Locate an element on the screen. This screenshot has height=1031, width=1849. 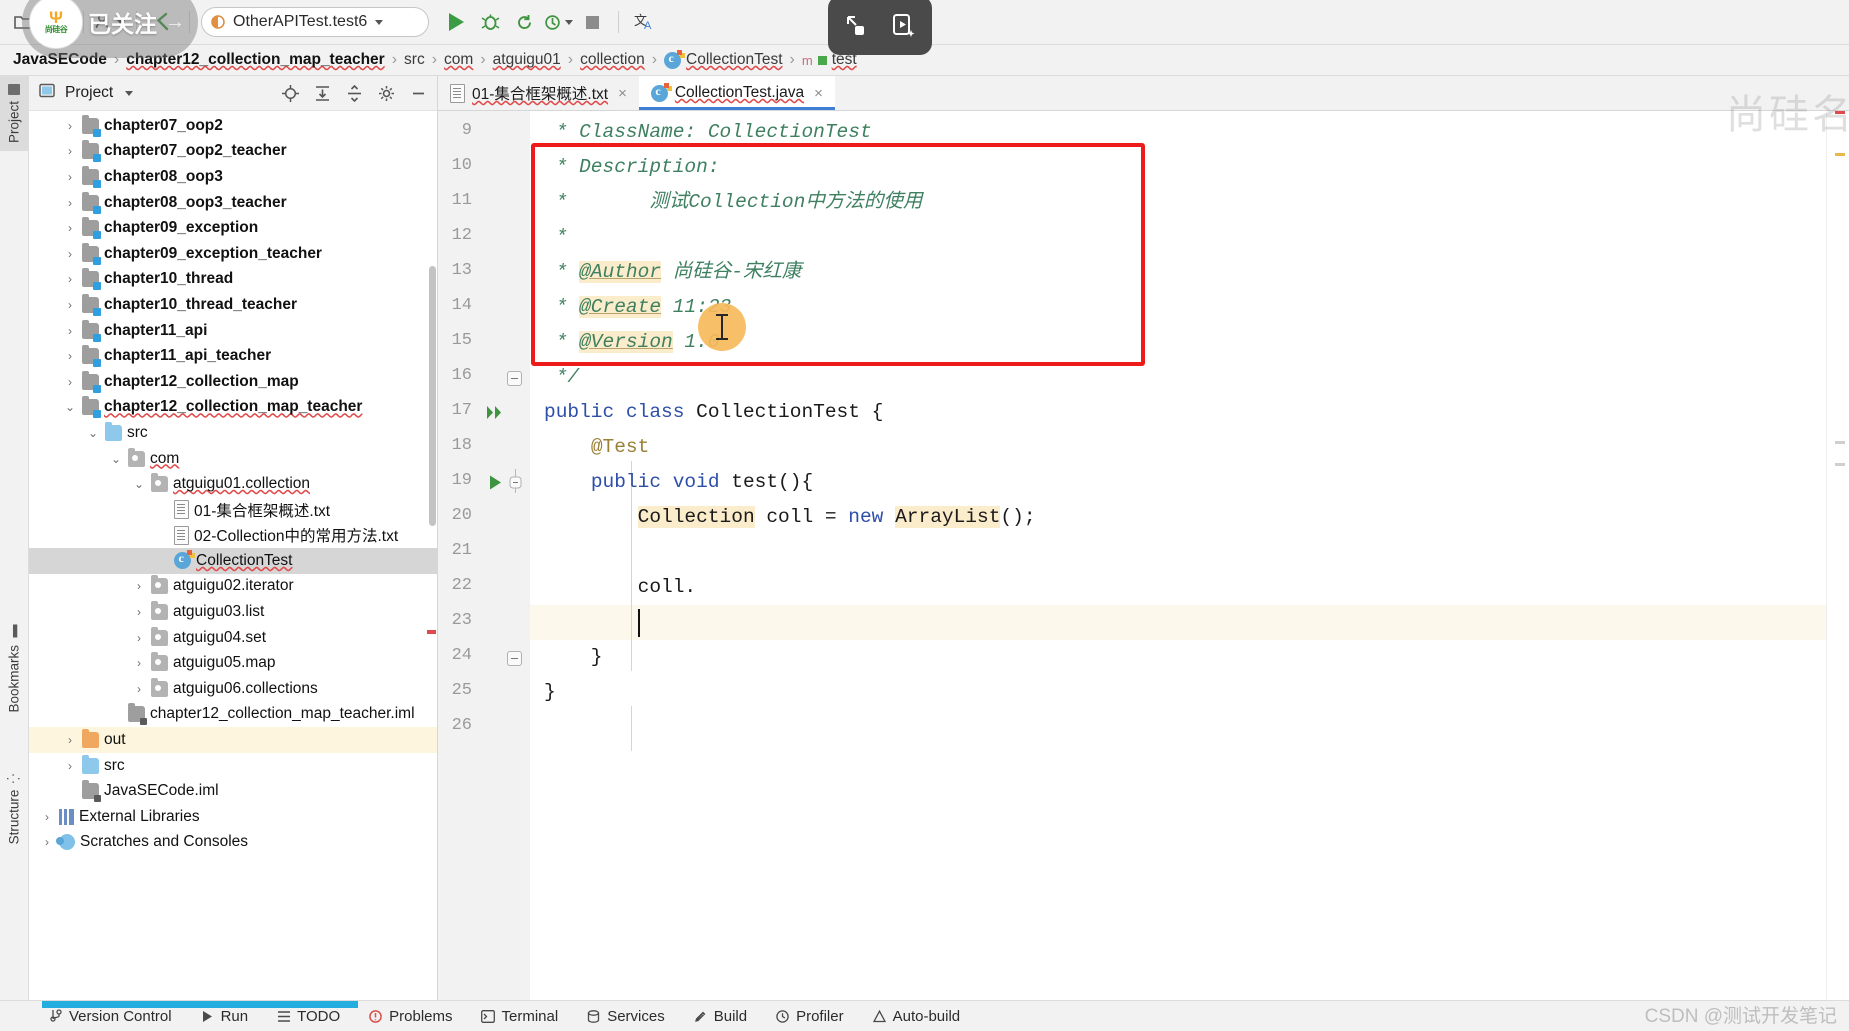
code-line: * @Version 1.0 is located at coordinates (632, 342).